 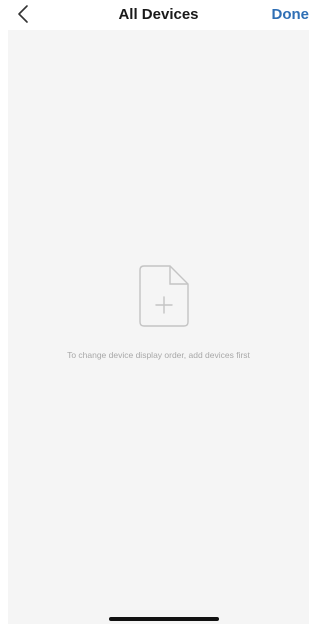 What do you see at coordinates (164, 296) in the screenshot?
I see `add-file-icon` at bounding box center [164, 296].